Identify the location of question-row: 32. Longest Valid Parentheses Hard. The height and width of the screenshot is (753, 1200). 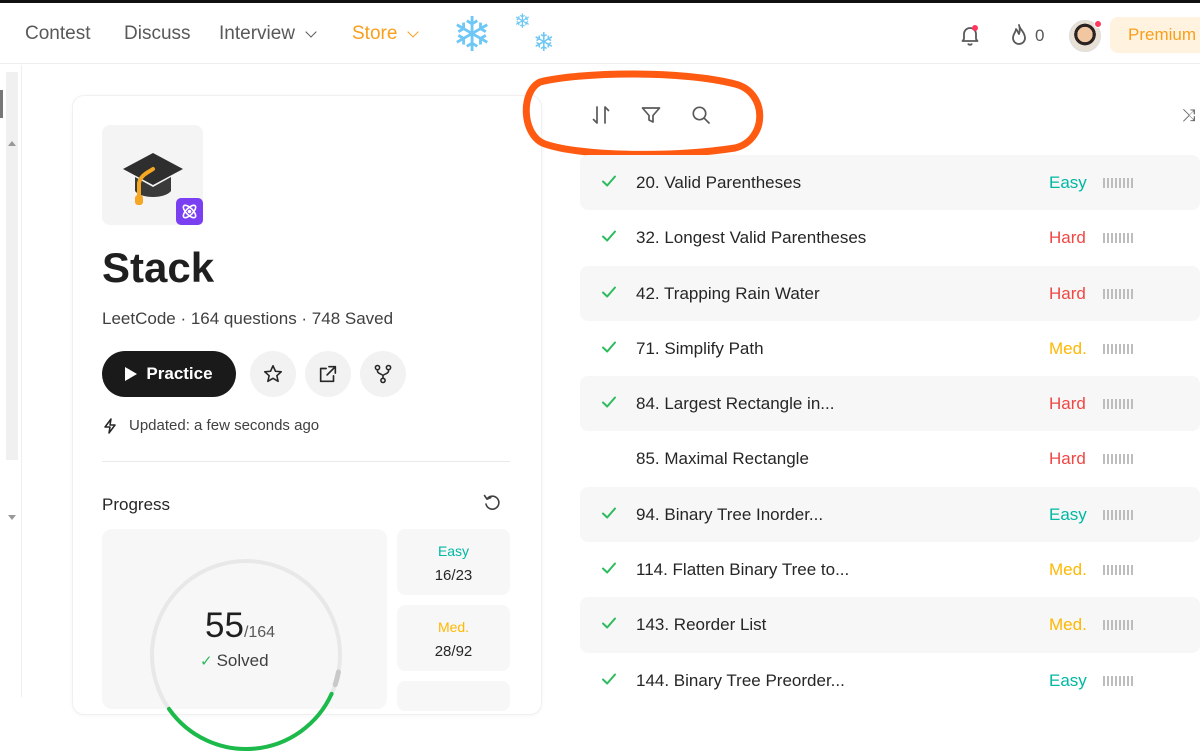
(890, 237).